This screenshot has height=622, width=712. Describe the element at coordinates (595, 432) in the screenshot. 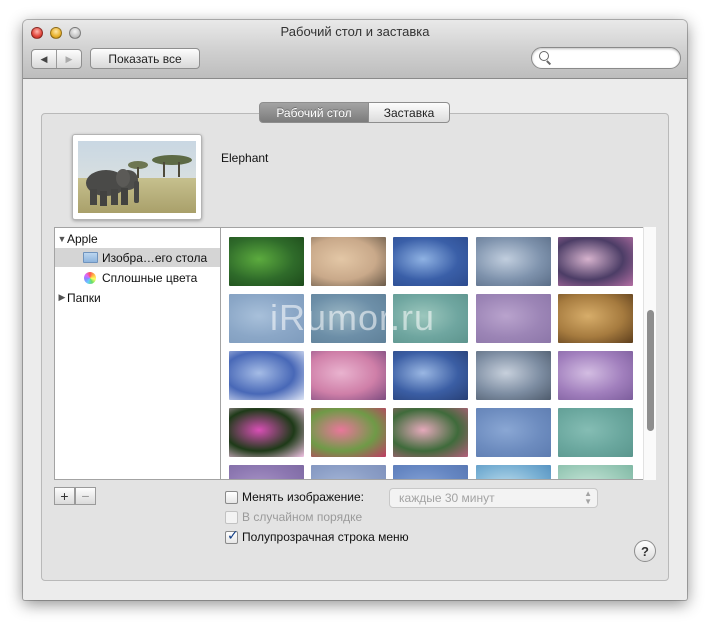

I see `wallpaper-thumbnail-sea-green` at that location.